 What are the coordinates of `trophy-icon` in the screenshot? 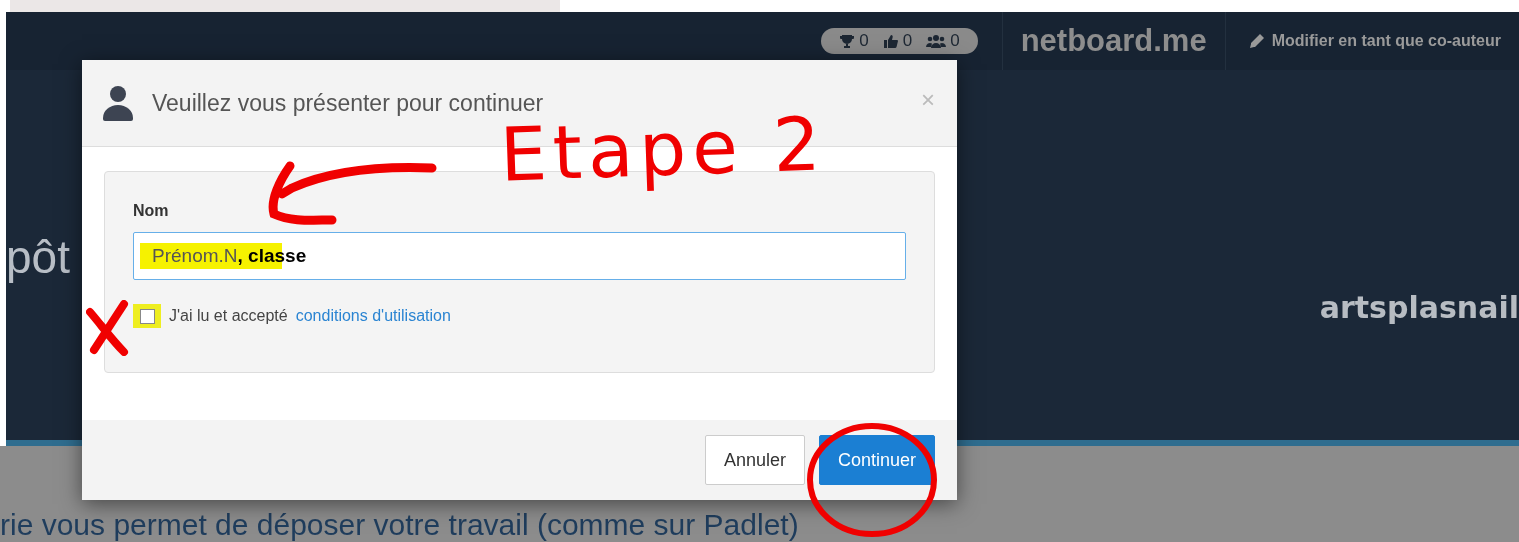 It's located at (847, 41).